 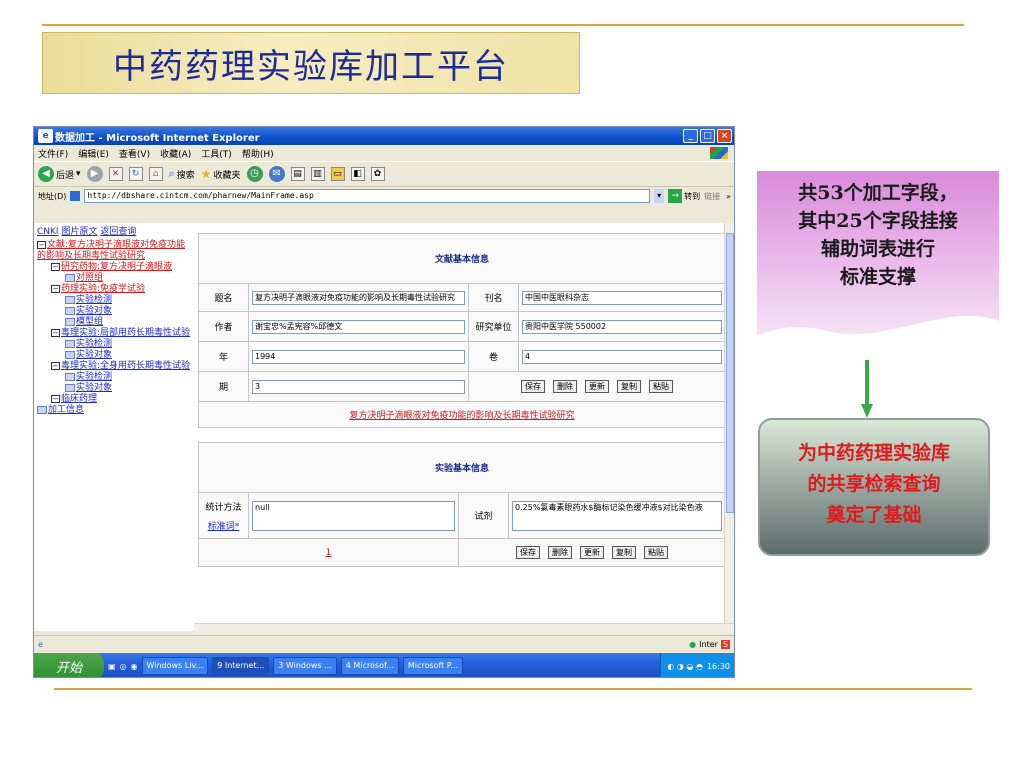 I want to click on volume-input: 4, so click(x=622, y=356).